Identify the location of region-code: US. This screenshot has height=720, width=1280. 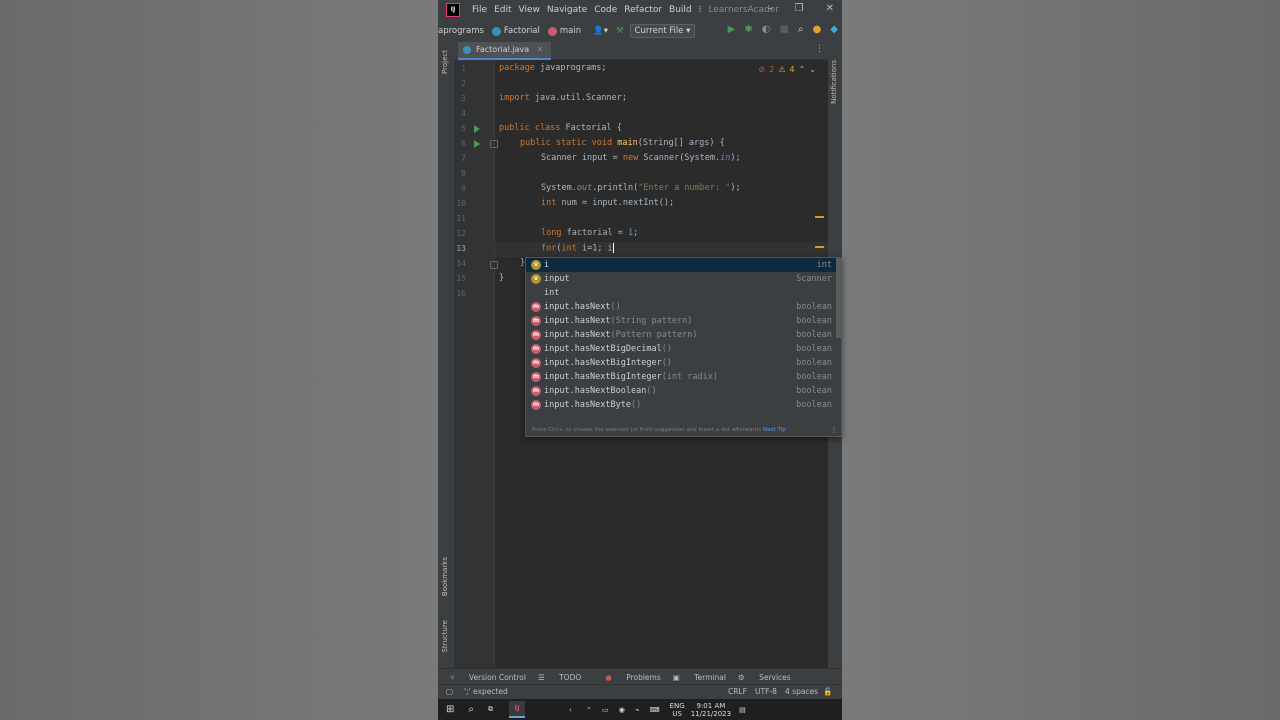
(677, 713).